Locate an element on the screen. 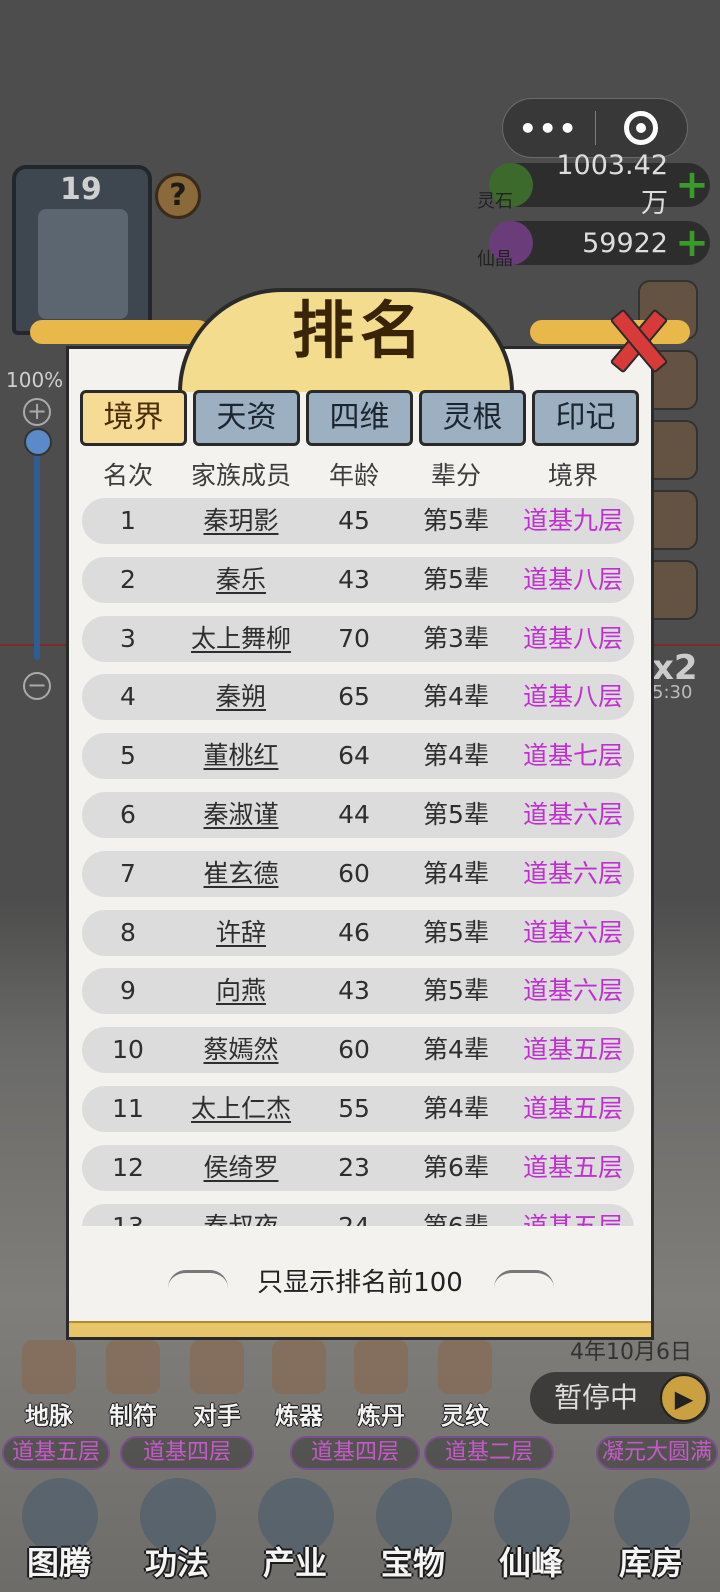  zoom-slider-track is located at coordinates (37, 545).